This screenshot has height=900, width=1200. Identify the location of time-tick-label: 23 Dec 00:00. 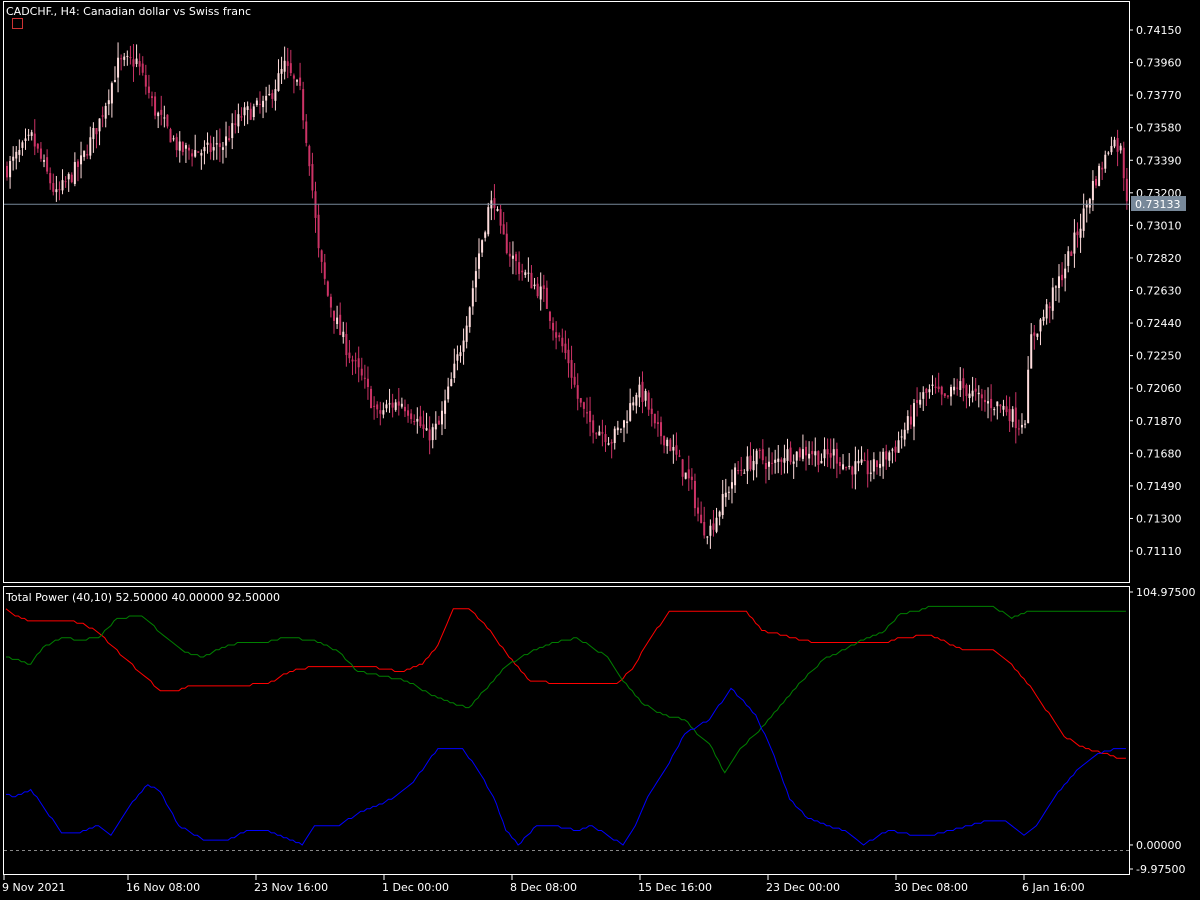
(803, 887).